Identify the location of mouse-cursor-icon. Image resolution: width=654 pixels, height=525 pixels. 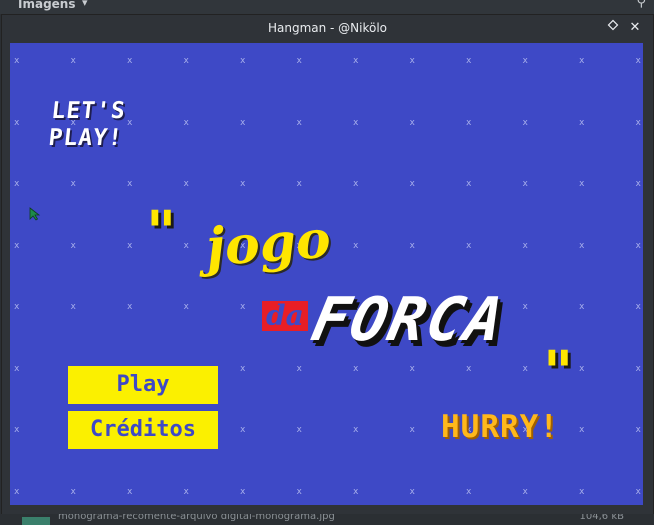
(35, 214).